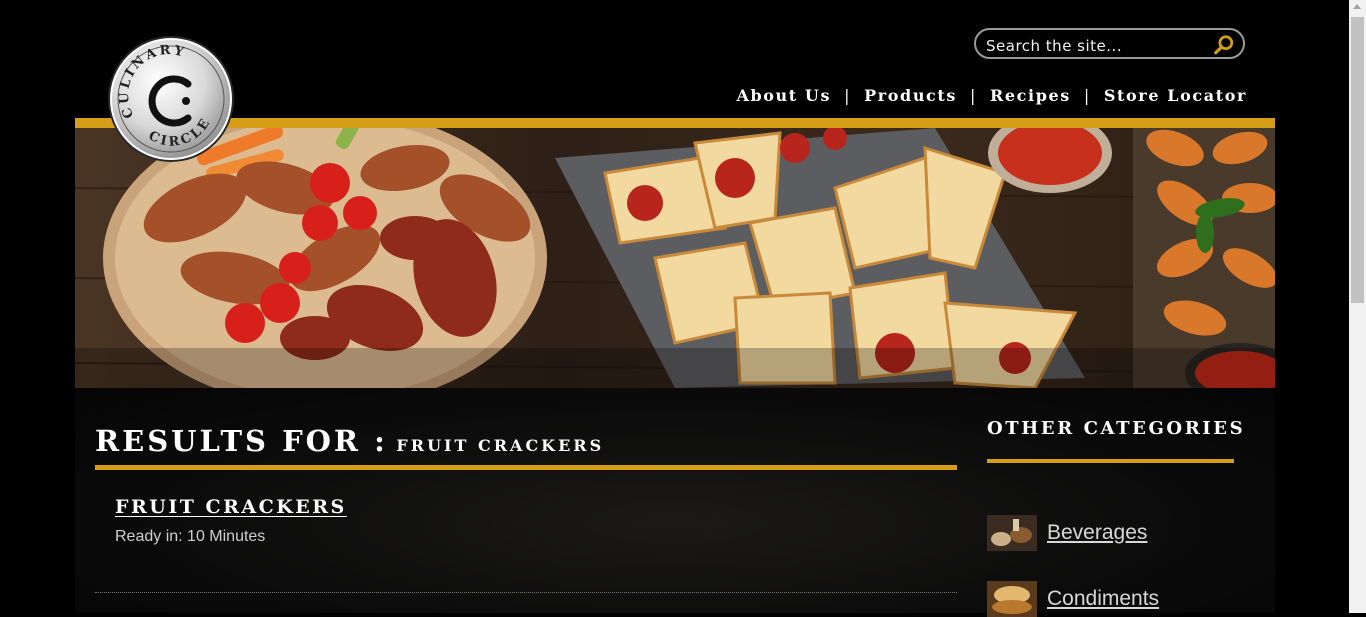  I want to click on beverages-thumbnail, so click(1012, 533).